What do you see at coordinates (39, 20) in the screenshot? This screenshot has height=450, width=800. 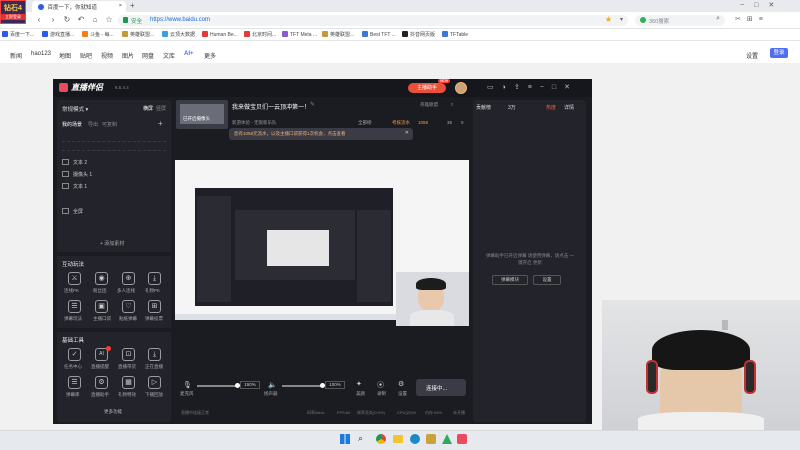 I see `back-icon: ‹` at bounding box center [39, 20].